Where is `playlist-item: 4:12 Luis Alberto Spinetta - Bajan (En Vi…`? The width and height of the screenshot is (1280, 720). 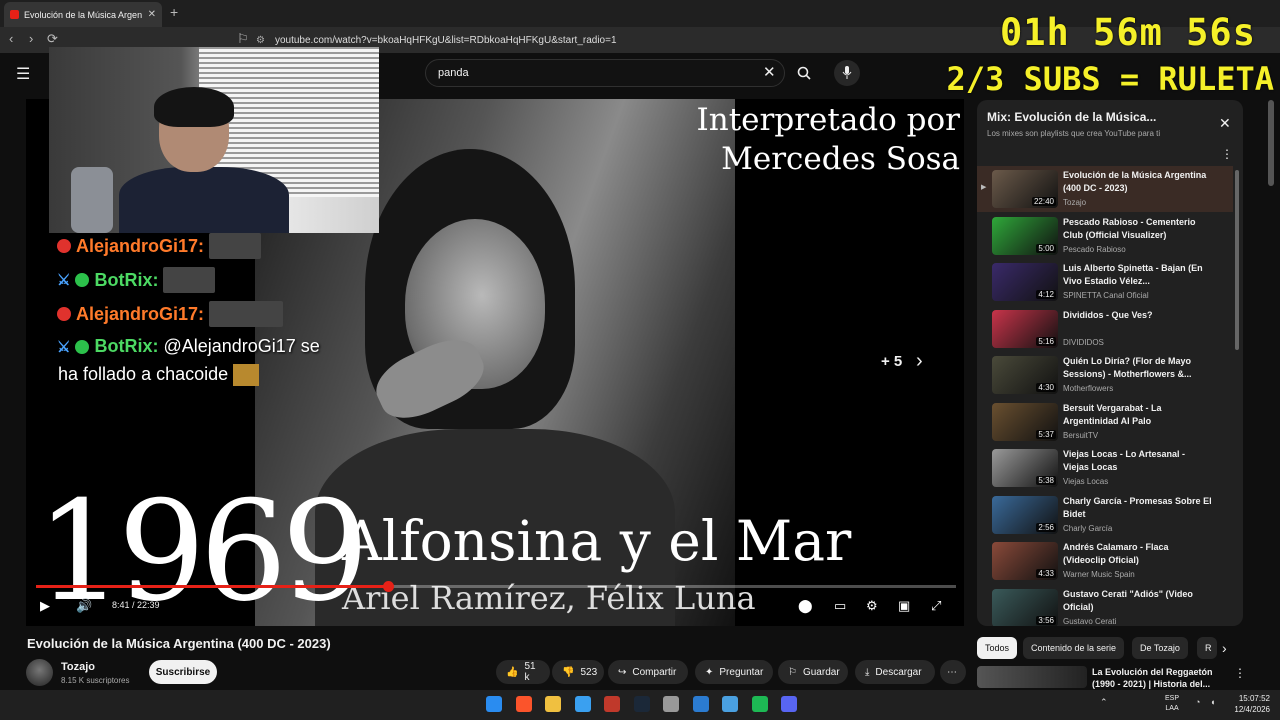
playlist-item: 4:12 Luis Alberto Spinetta - Bajan (En Vi… is located at coordinates (1105, 282).